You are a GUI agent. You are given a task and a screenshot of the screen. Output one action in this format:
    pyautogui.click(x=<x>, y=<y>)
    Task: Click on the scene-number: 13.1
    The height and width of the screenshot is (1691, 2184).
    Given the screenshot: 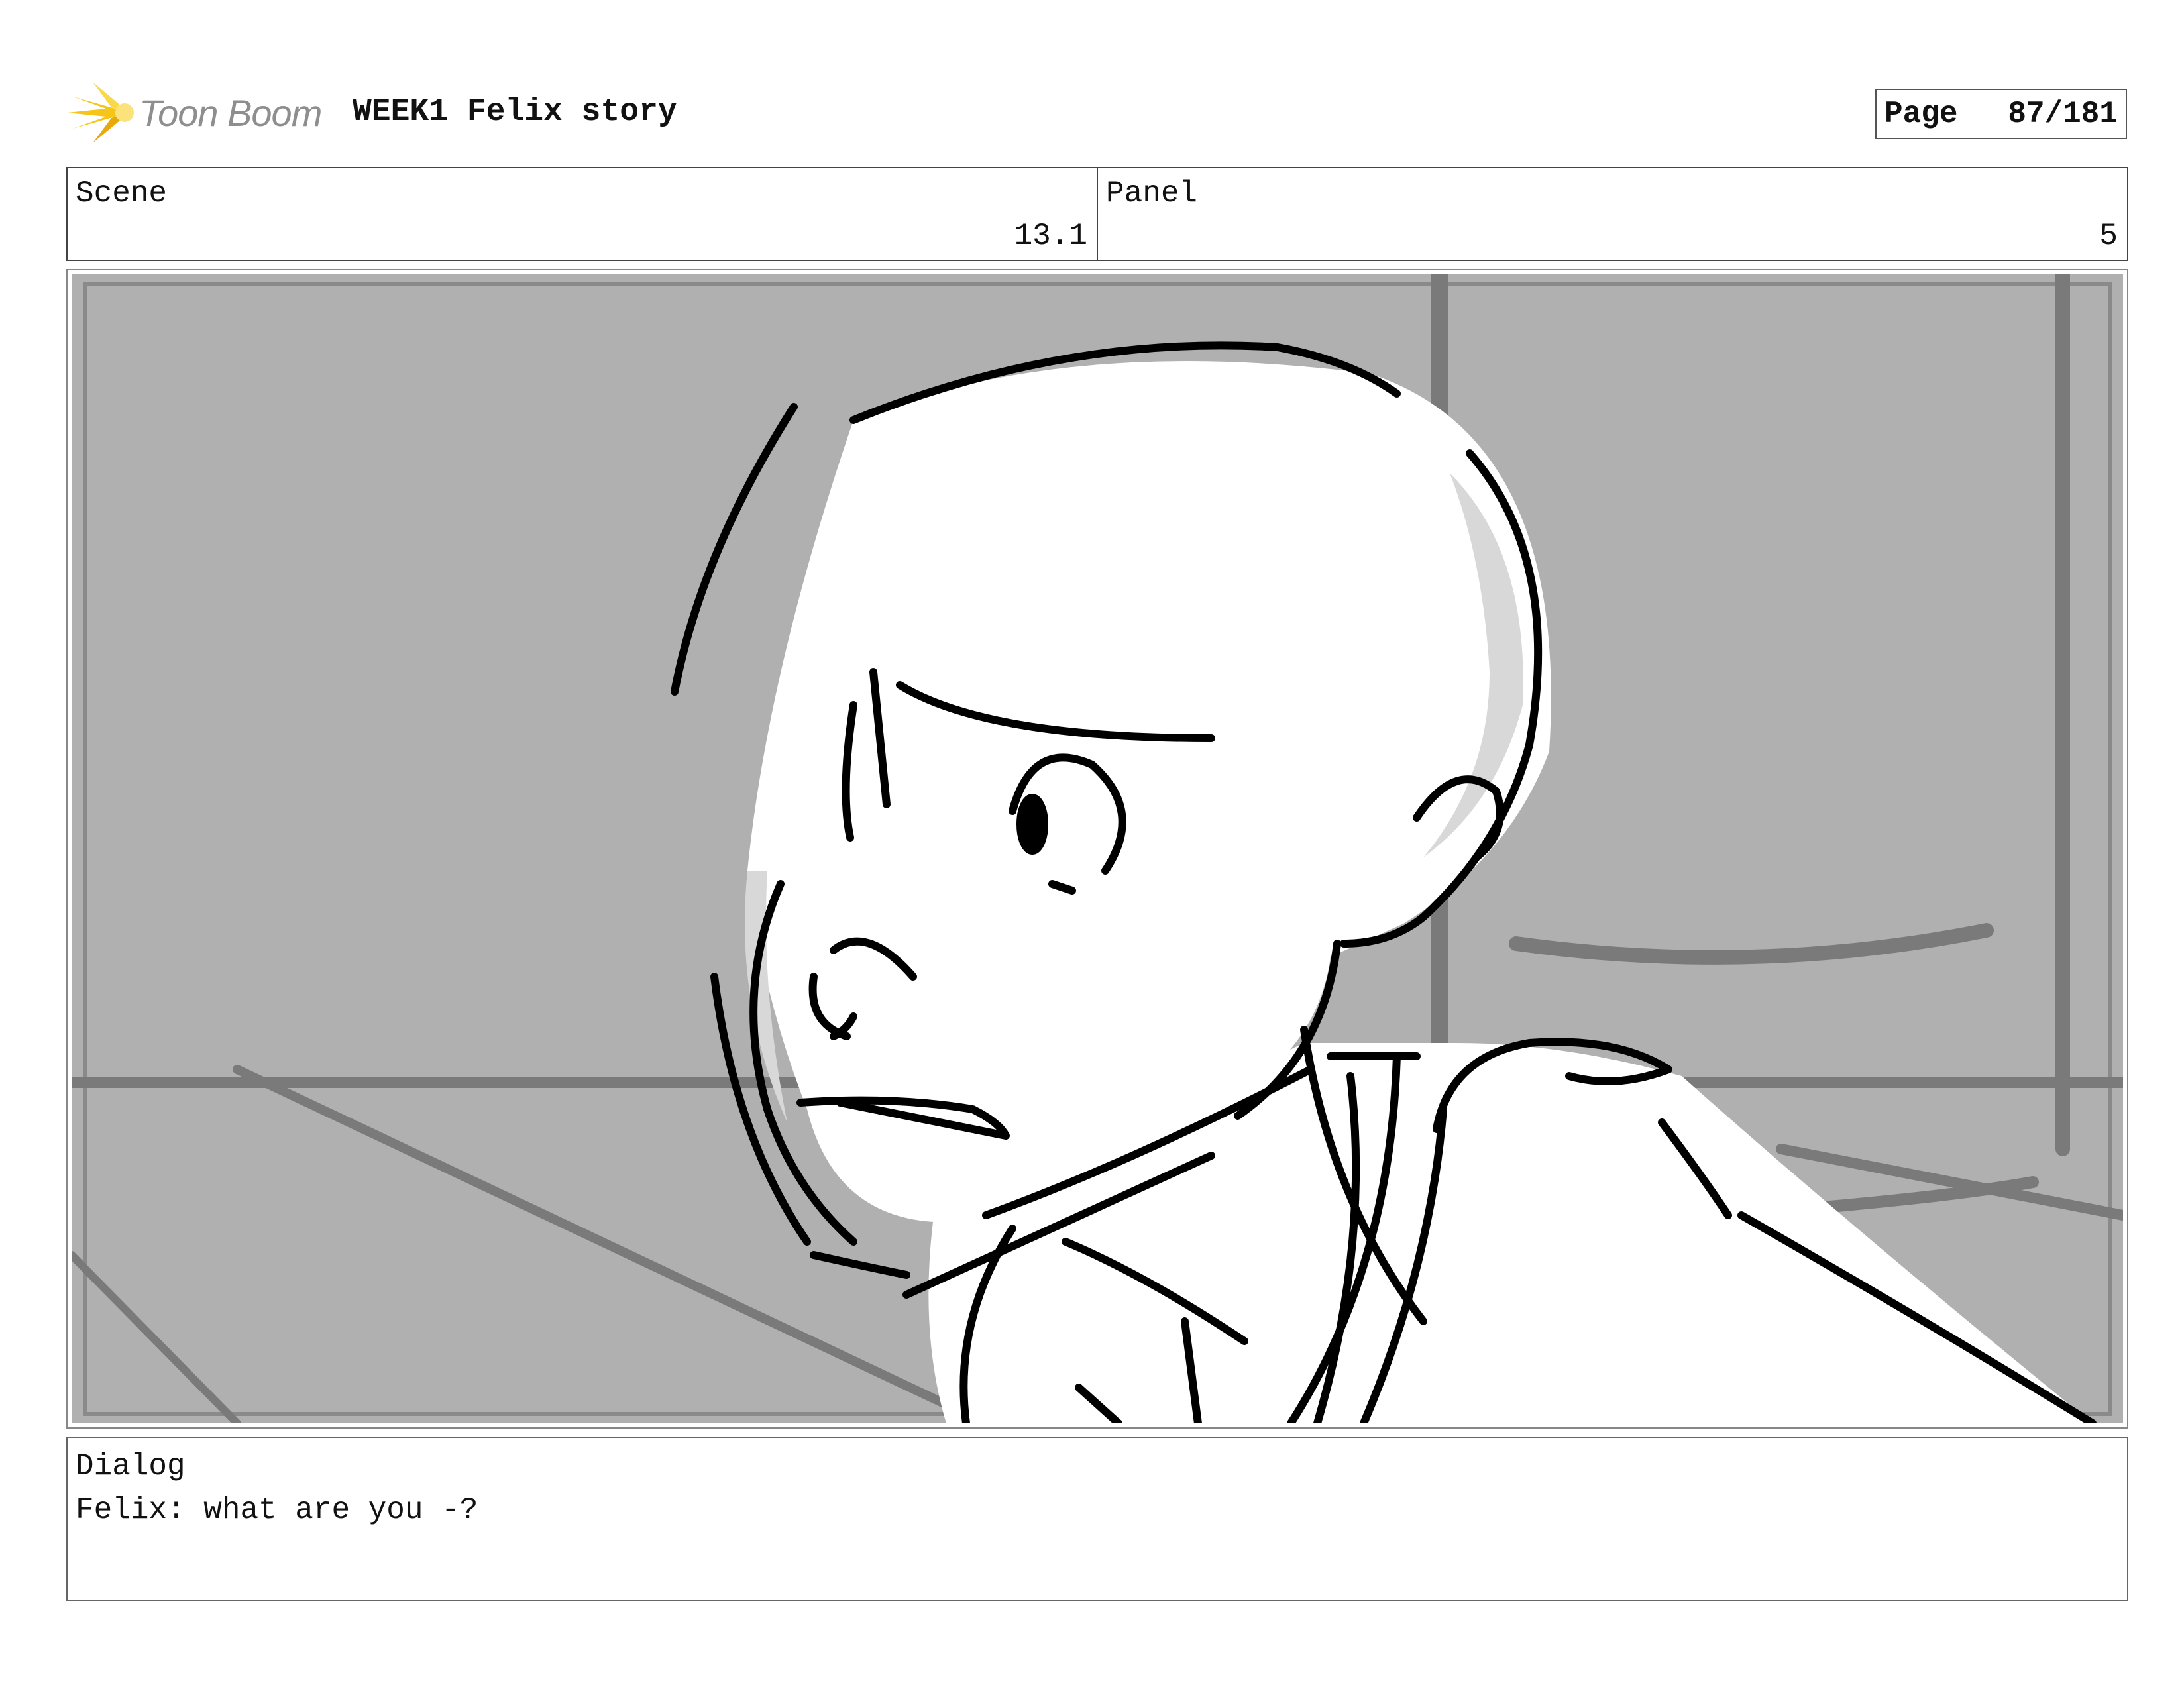 What is the action you would take?
    pyautogui.click(x=1050, y=236)
    